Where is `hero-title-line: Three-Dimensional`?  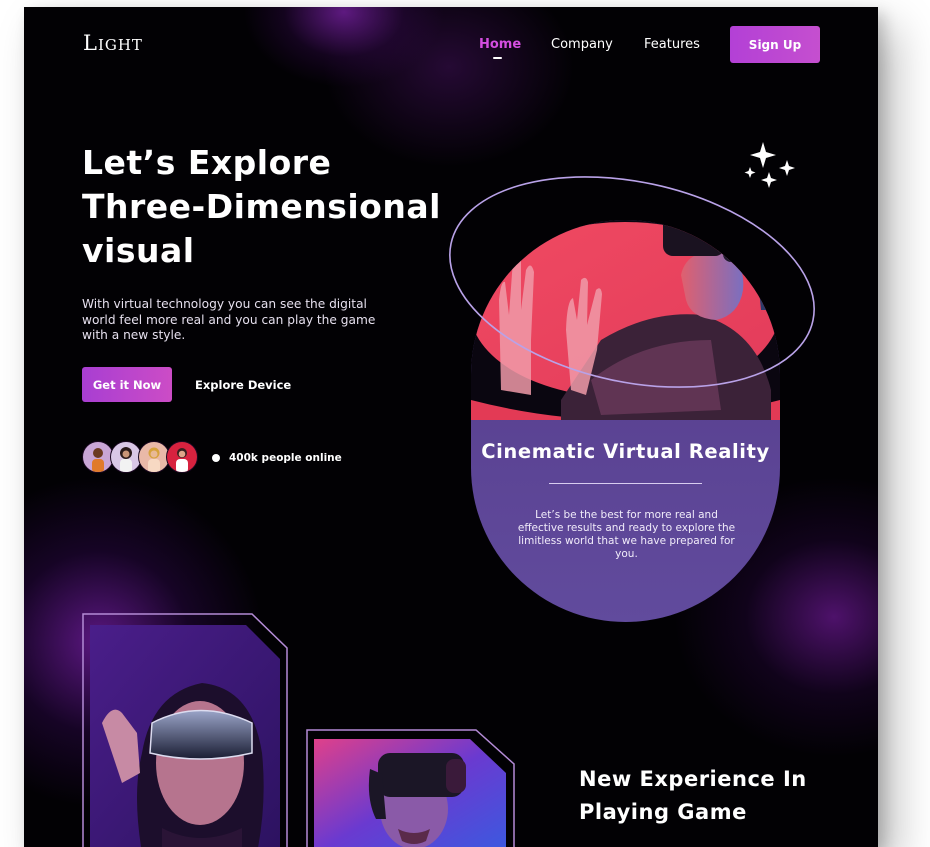
hero-title-line: Three-Dimensional is located at coordinates (261, 206).